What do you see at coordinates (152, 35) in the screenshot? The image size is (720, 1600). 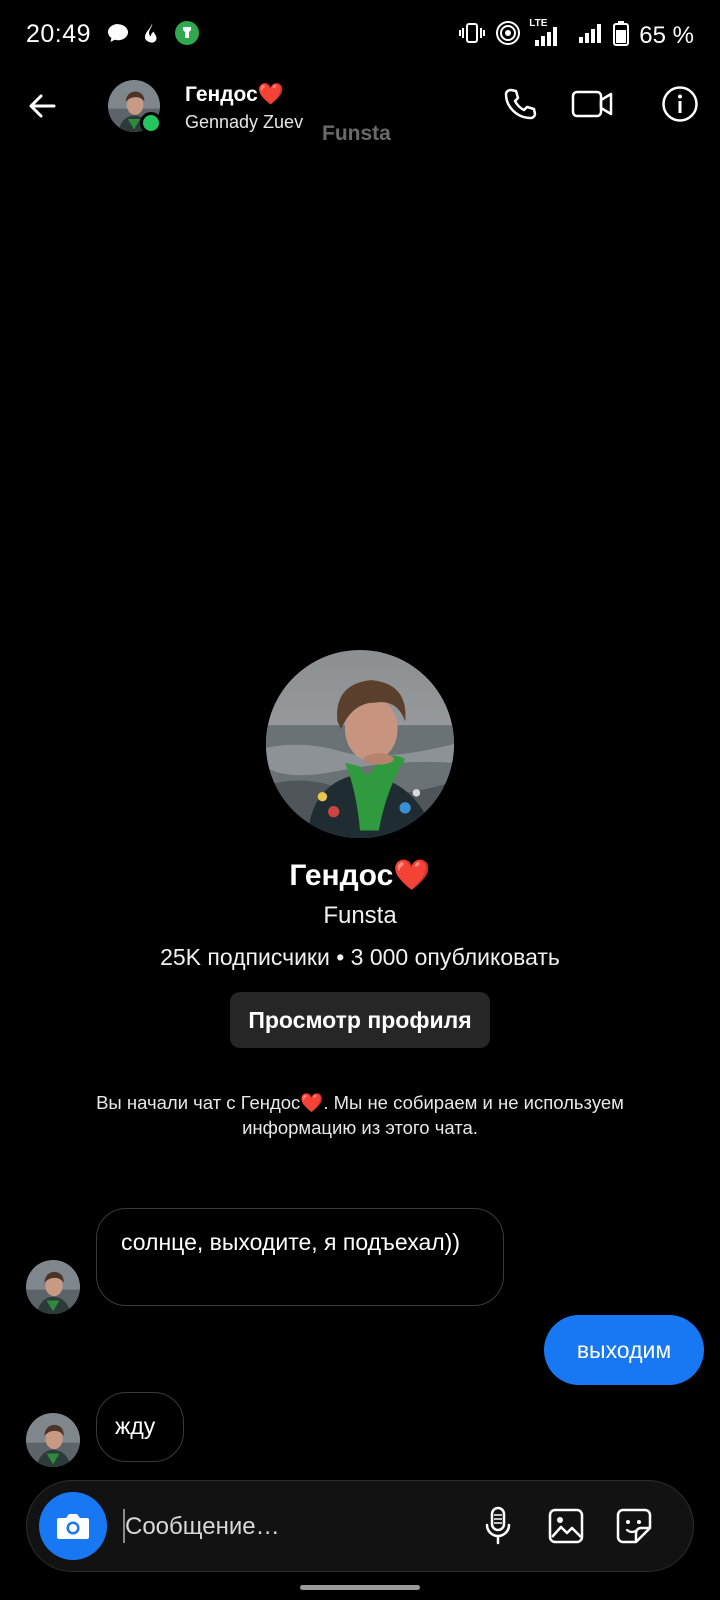 I see `flame-icon` at bounding box center [152, 35].